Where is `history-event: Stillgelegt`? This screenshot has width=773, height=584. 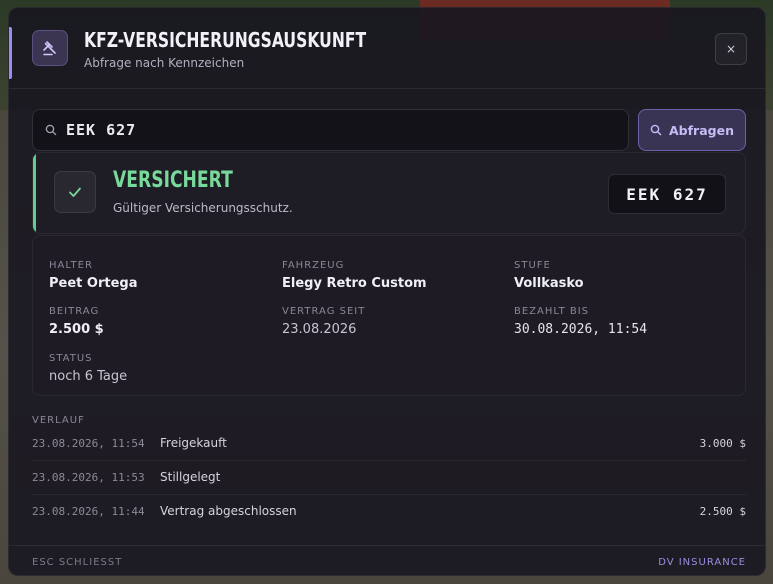
history-event: Stillgelegt is located at coordinates (190, 477).